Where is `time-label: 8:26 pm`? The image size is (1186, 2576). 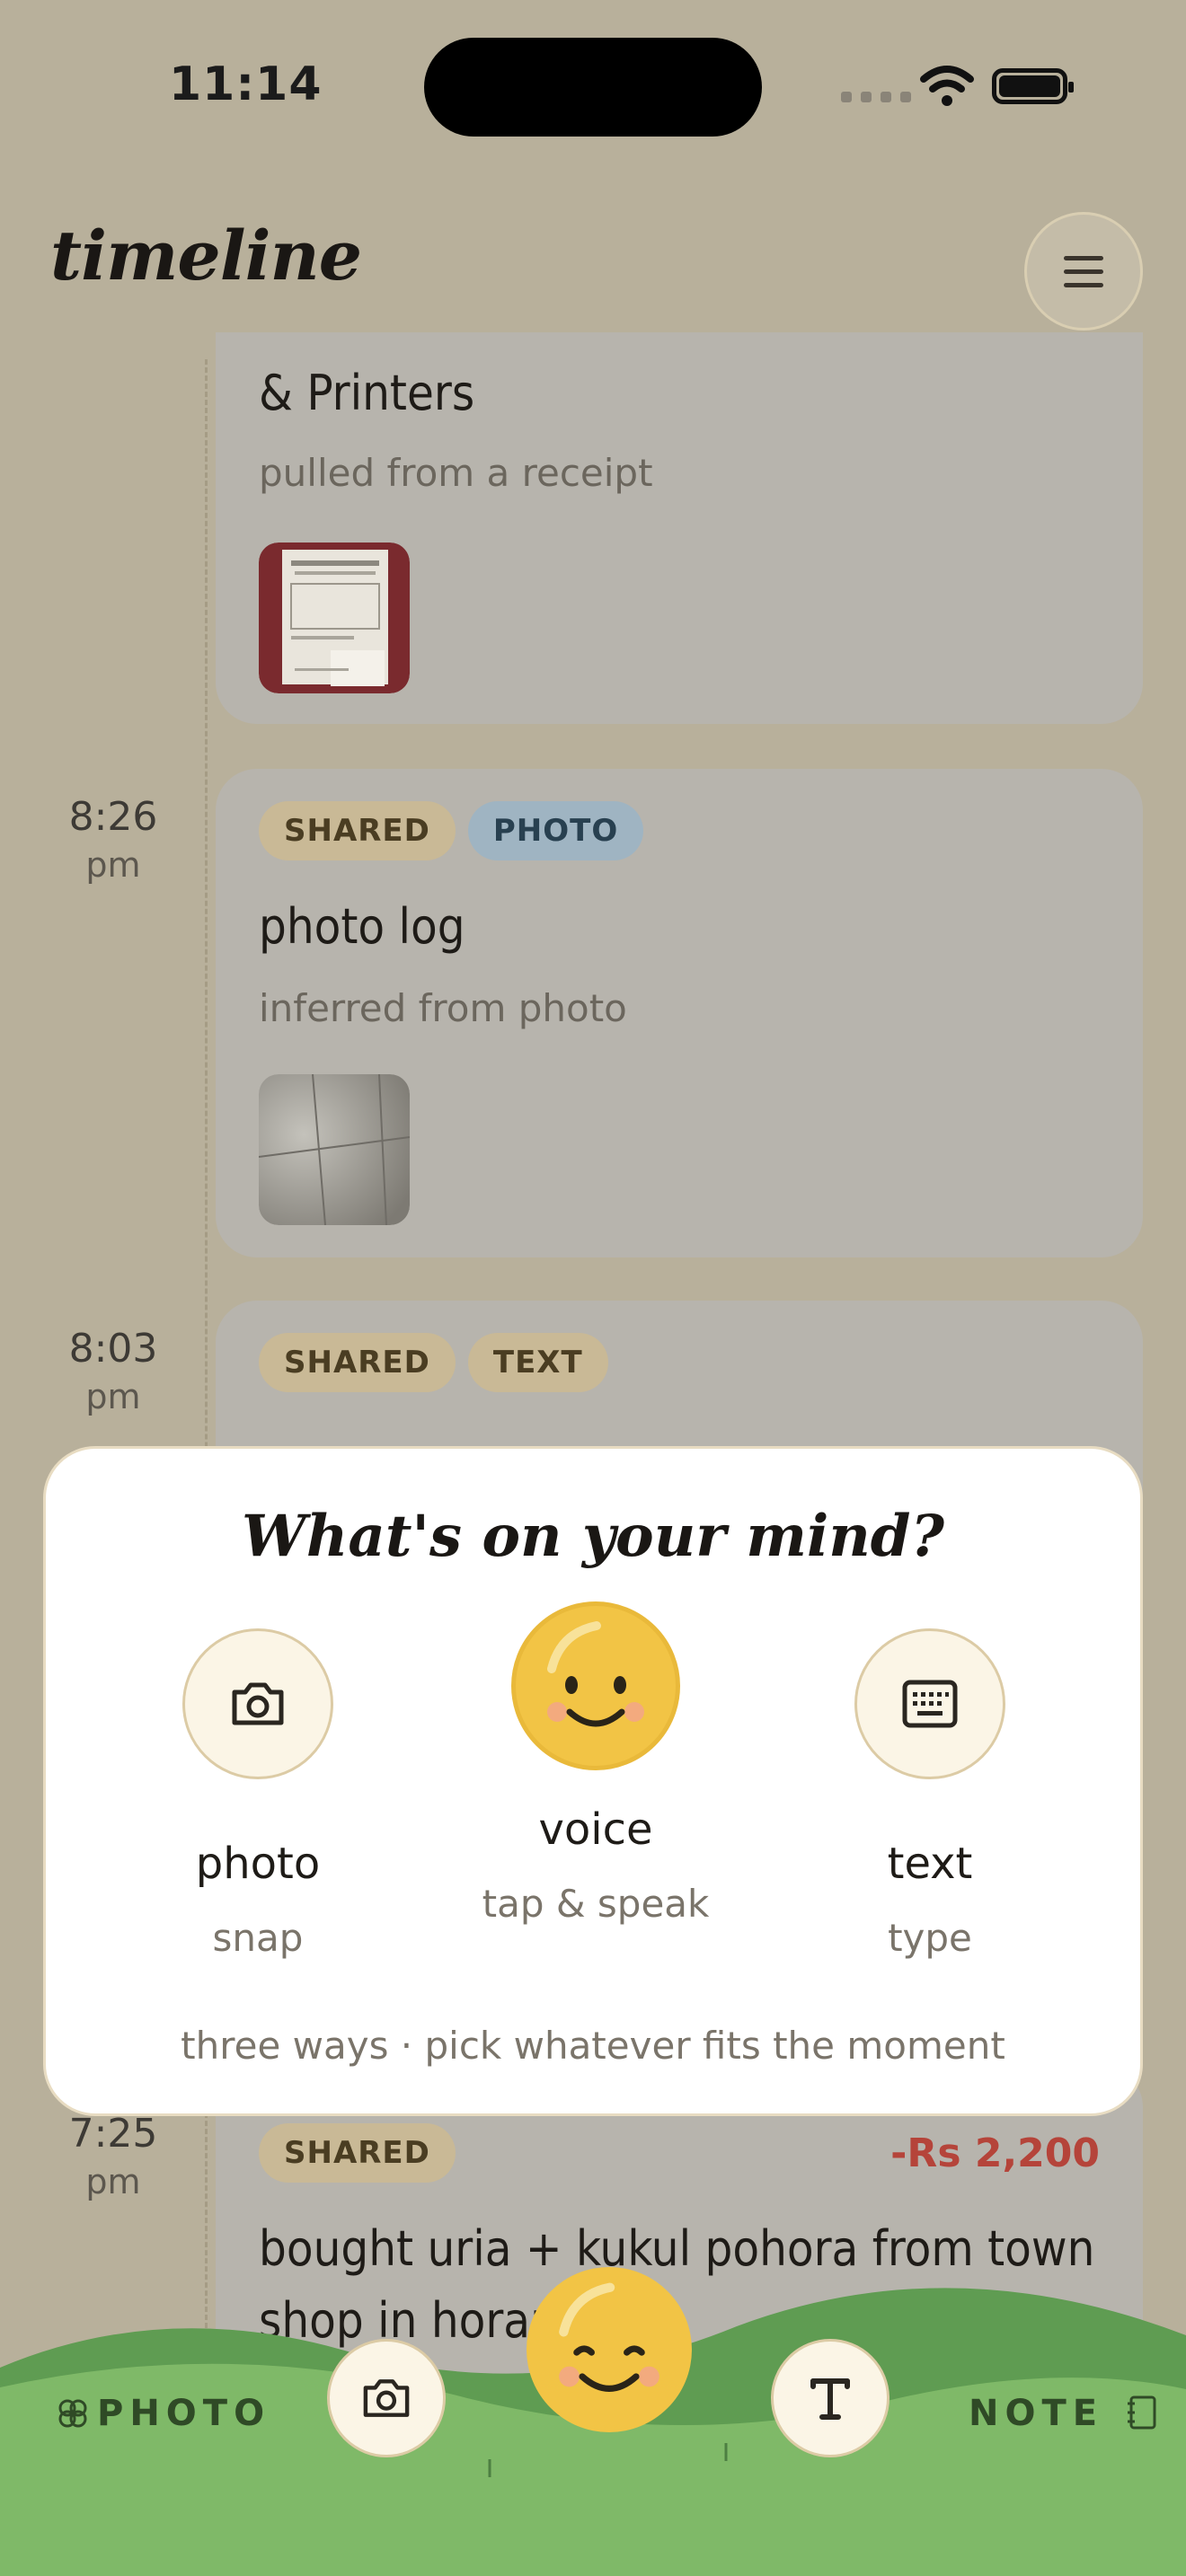 time-label: 8:26 pm is located at coordinates (113, 839).